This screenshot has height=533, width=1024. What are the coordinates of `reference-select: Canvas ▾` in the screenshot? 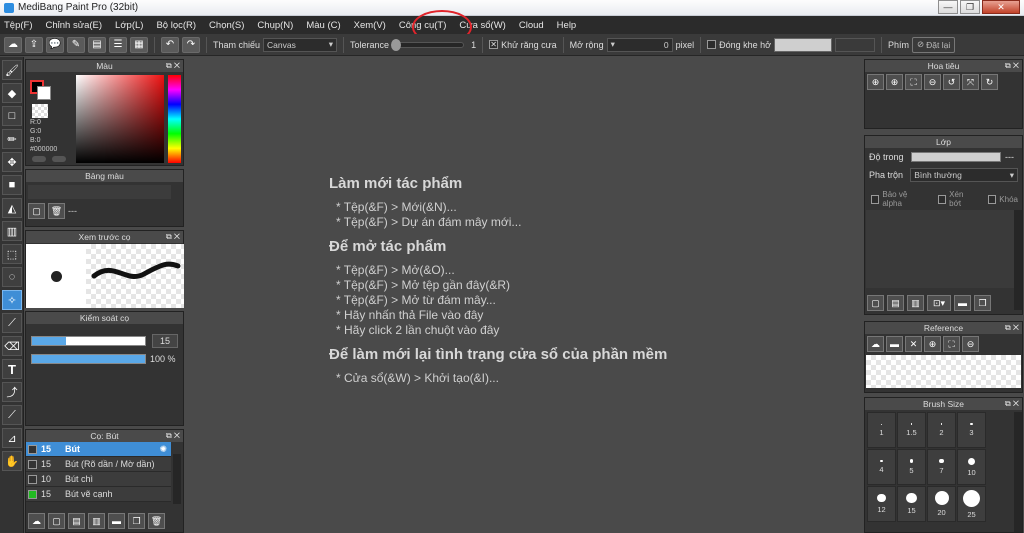 It's located at (300, 44).